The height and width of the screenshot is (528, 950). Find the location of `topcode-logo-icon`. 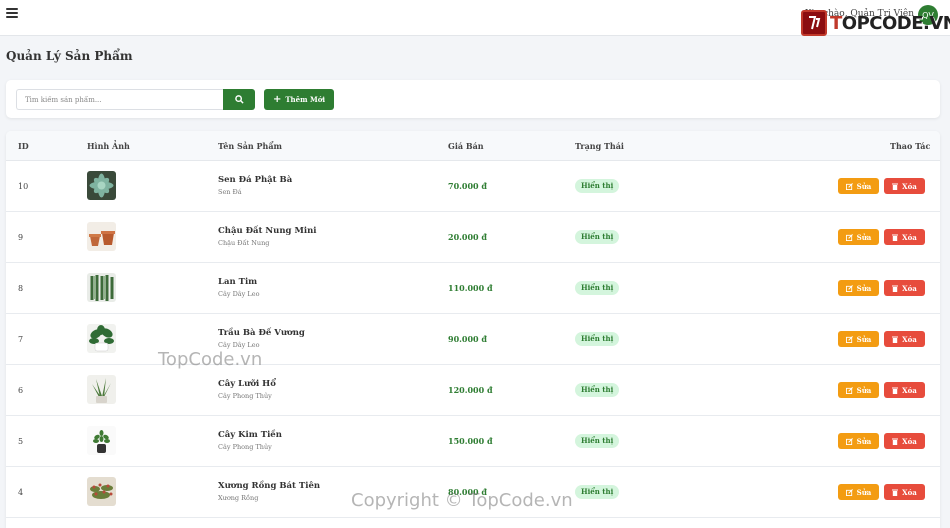

topcode-logo-icon is located at coordinates (814, 23).